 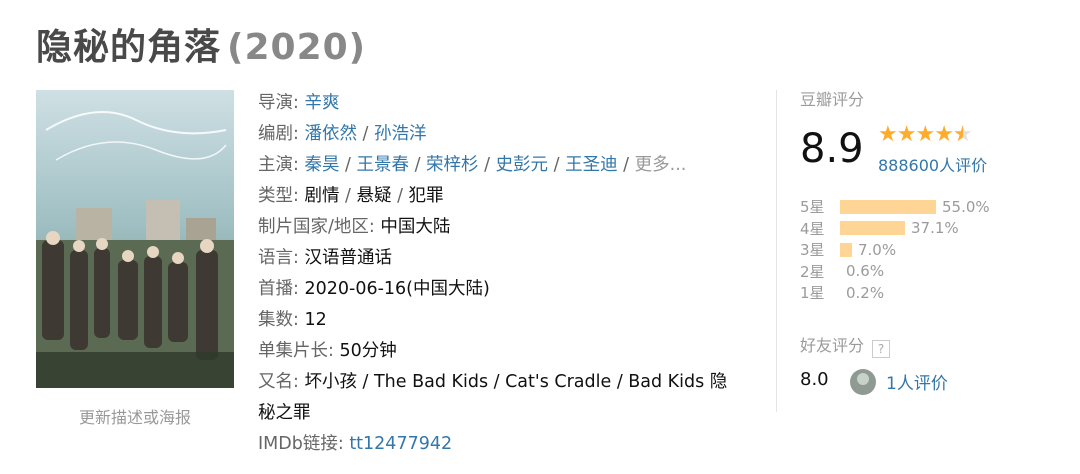 What do you see at coordinates (812, 207) in the screenshot?
I see `star-level-label: 5星` at bounding box center [812, 207].